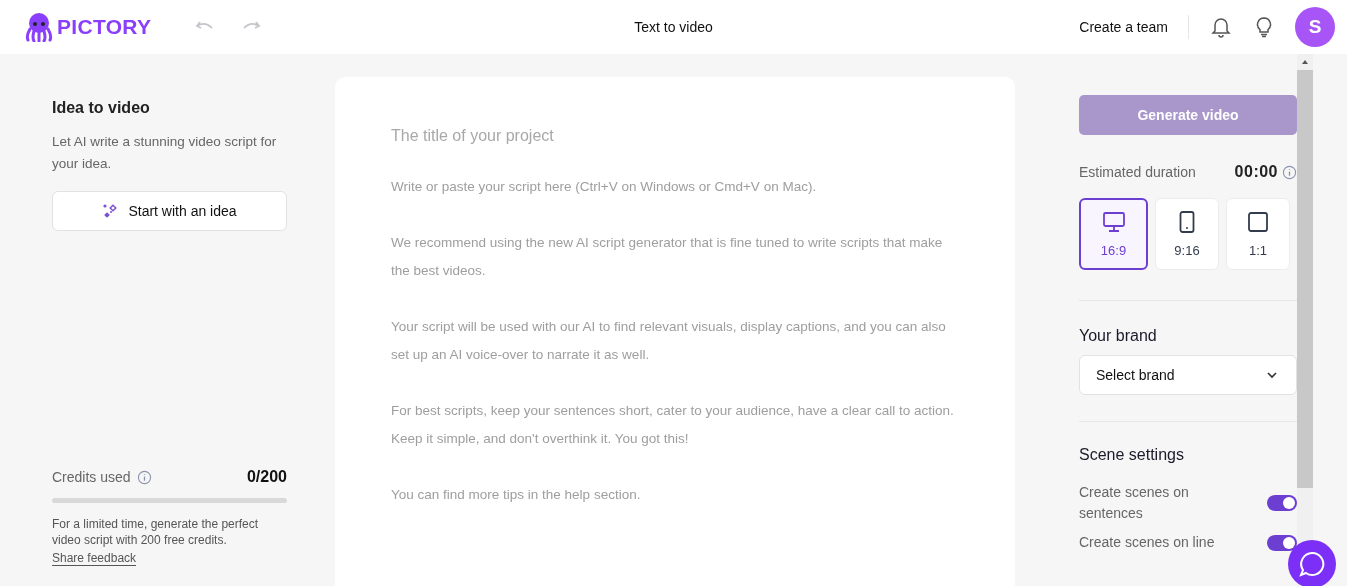 The height and width of the screenshot is (586, 1347). I want to click on credits-note: For a limited time, generate the perfect video script with 200 free credits., so click(156, 532).